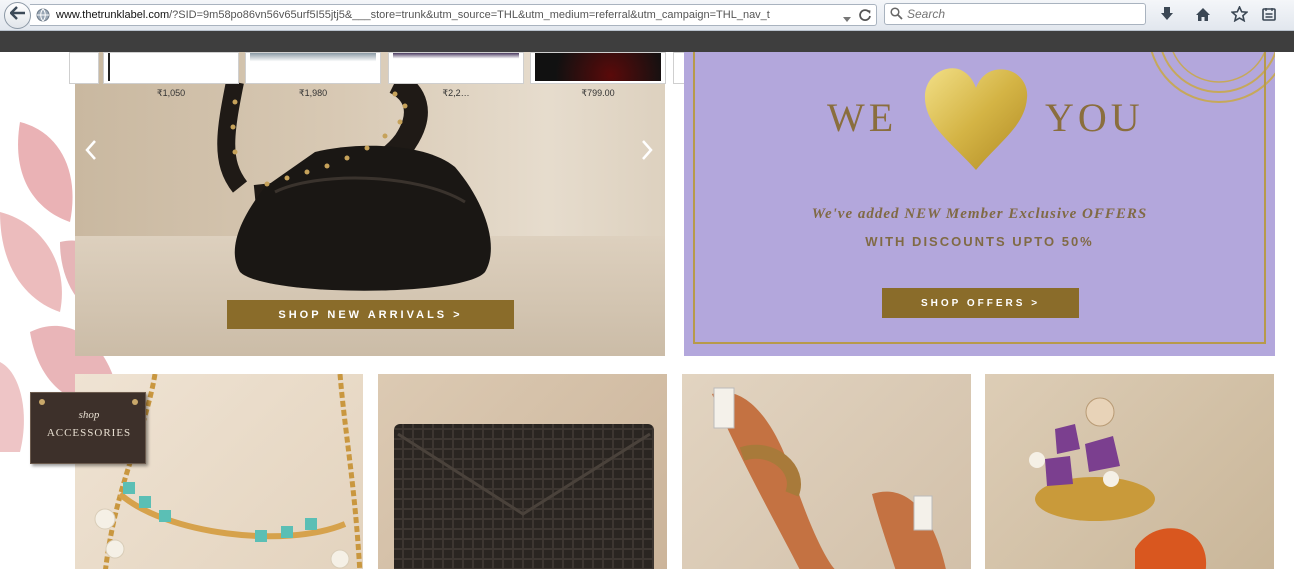 The image size is (1294, 569). Describe the element at coordinates (1239, 14) in the screenshot. I see `star-icon` at that location.